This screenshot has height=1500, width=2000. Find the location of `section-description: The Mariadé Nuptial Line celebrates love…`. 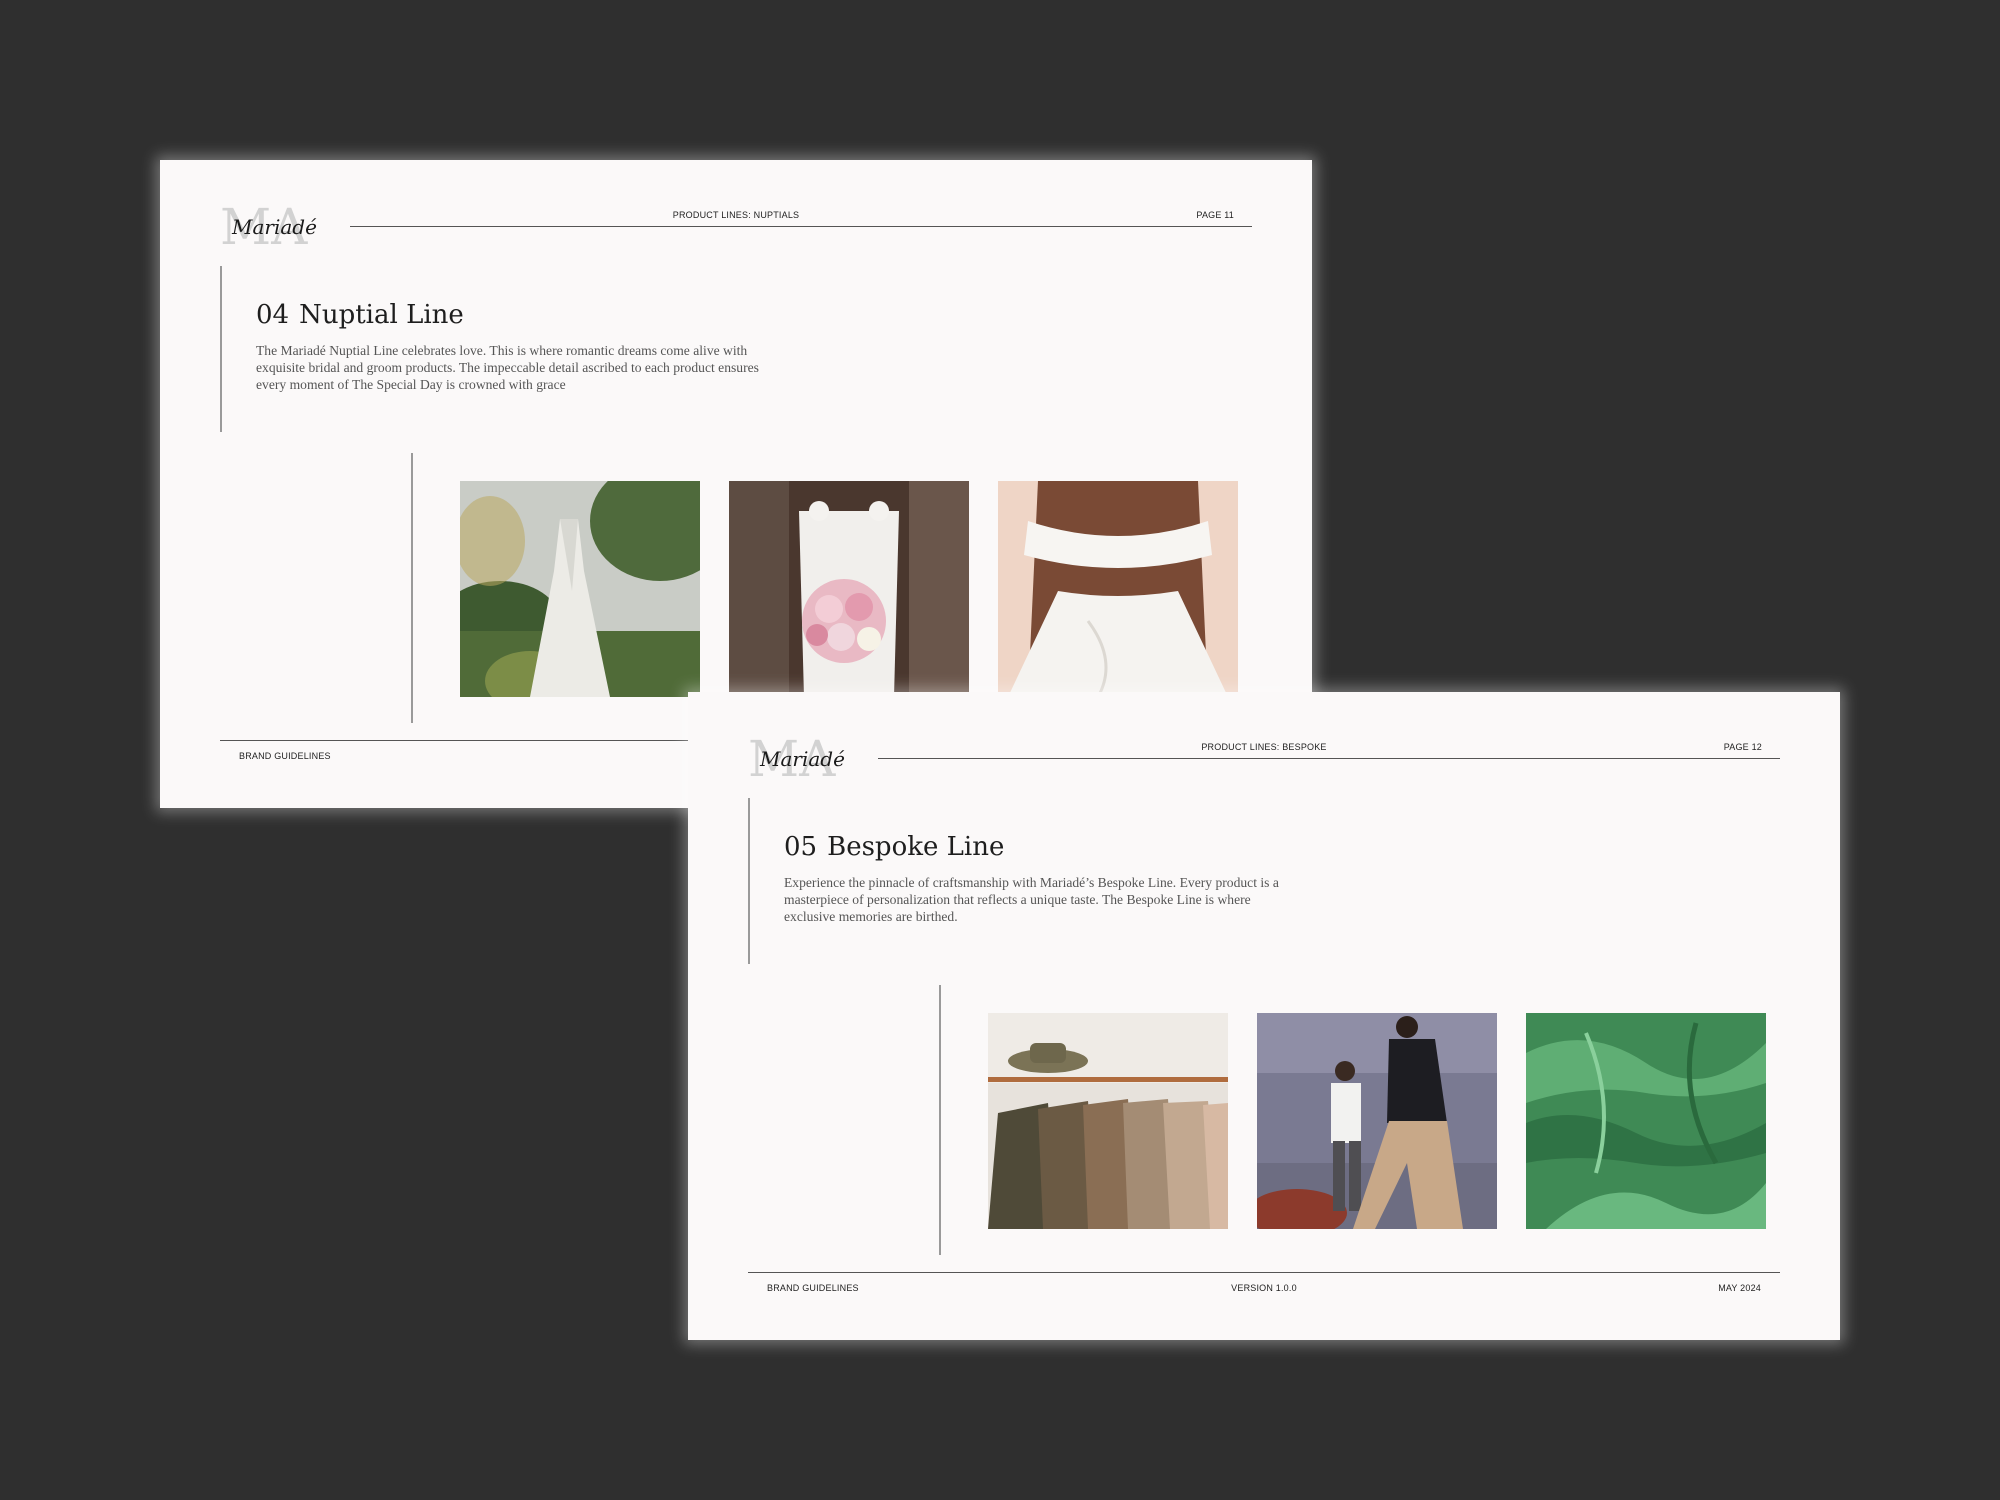

section-description: The Mariadé Nuptial Line celebrates love… is located at coordinates (507, 367).